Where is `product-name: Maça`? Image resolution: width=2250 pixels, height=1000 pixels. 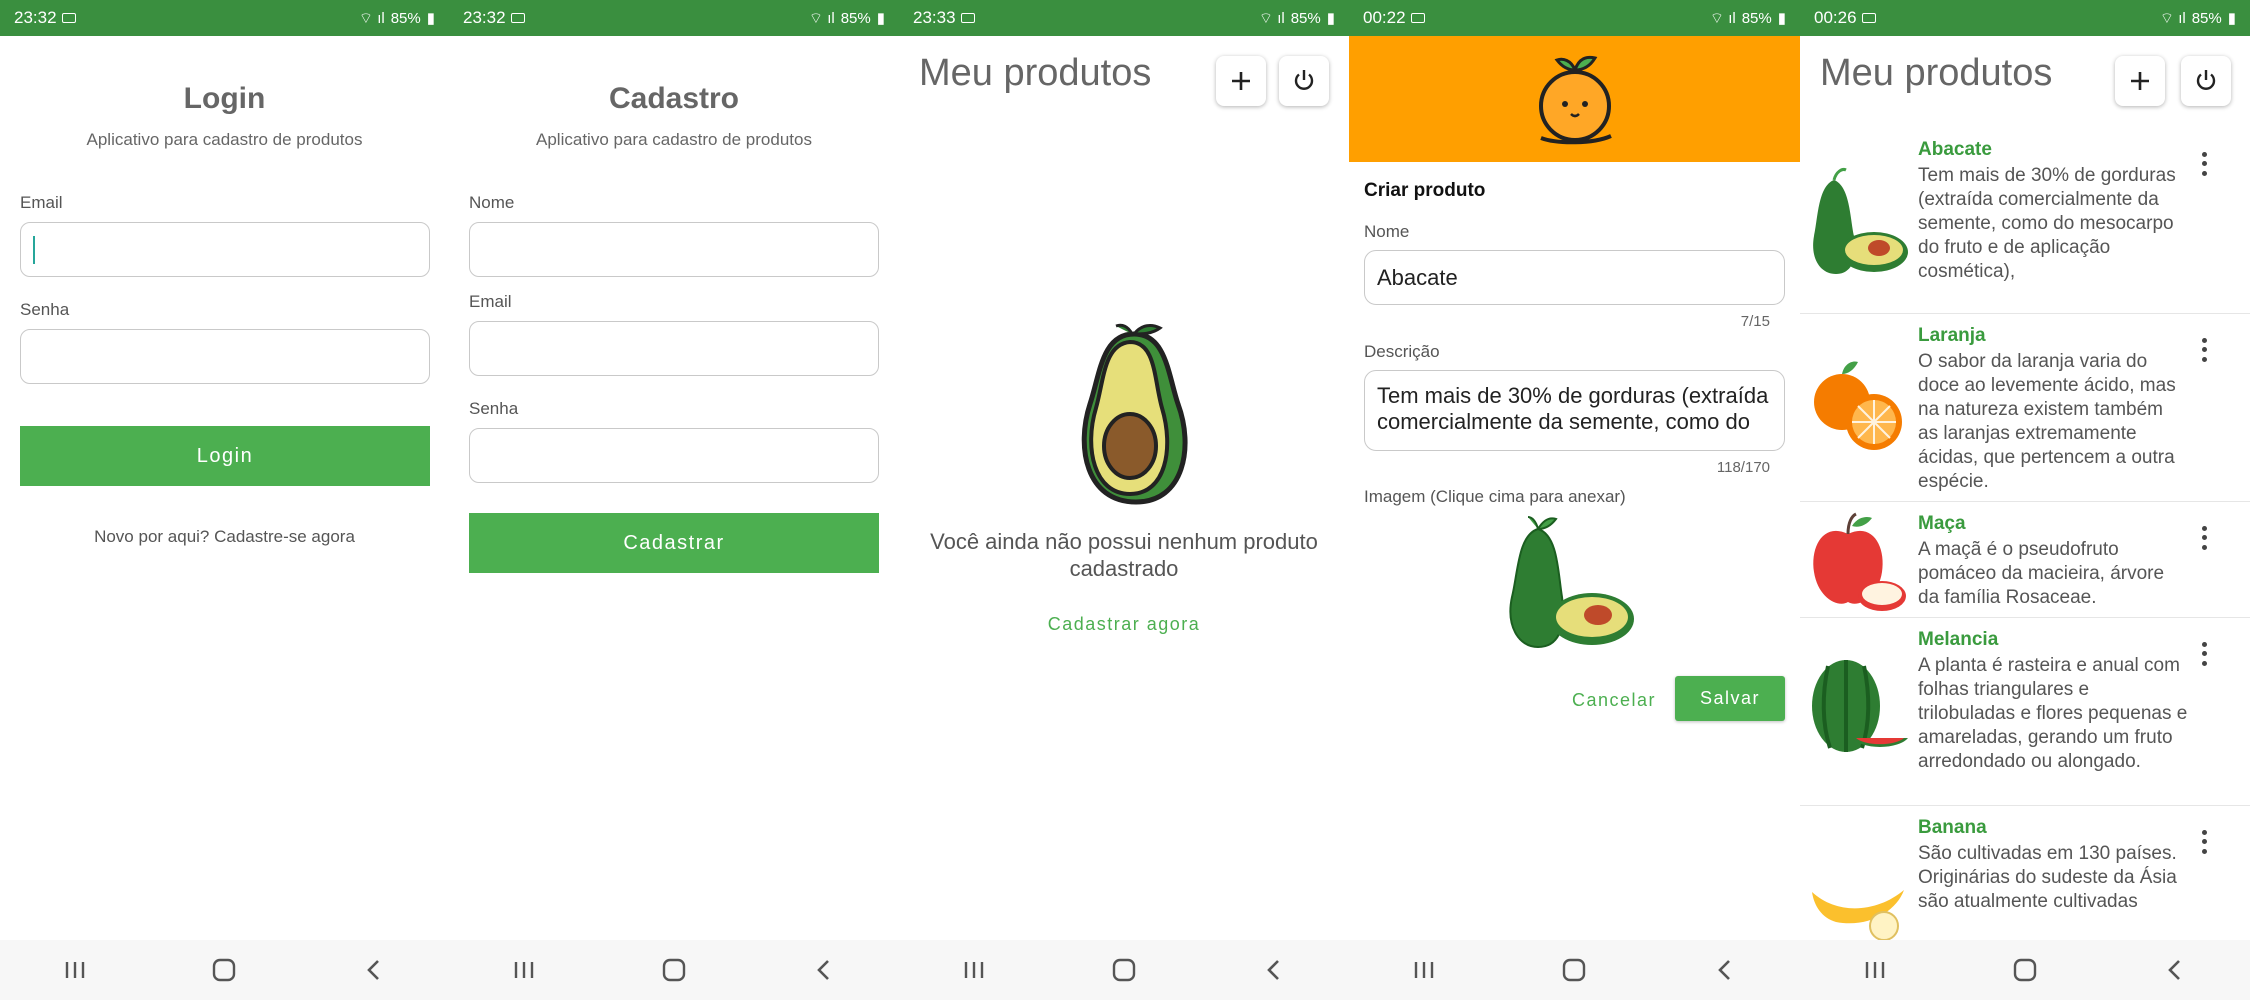 product-name: Maça is located at coordinates (1942, 523).